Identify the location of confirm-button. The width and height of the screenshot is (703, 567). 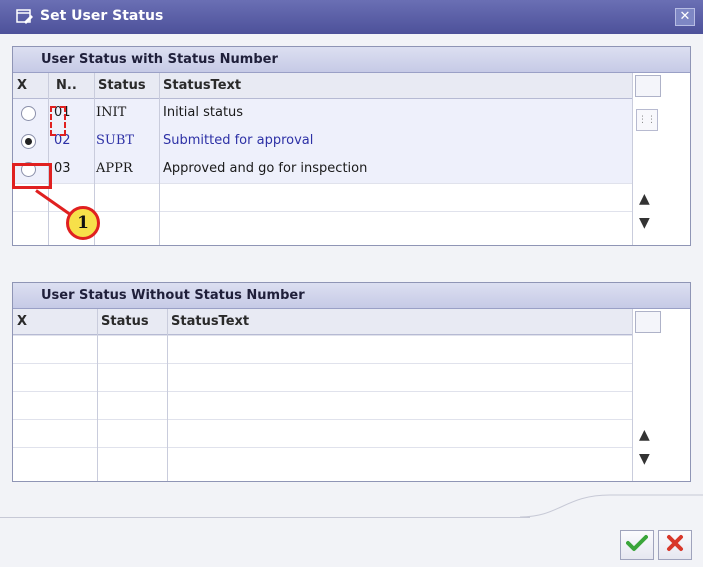
(637, 545).